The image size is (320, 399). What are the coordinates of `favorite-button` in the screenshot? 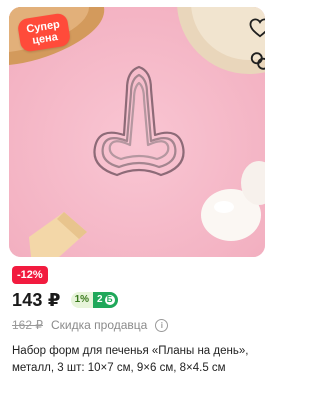 It's located at (256, 28).